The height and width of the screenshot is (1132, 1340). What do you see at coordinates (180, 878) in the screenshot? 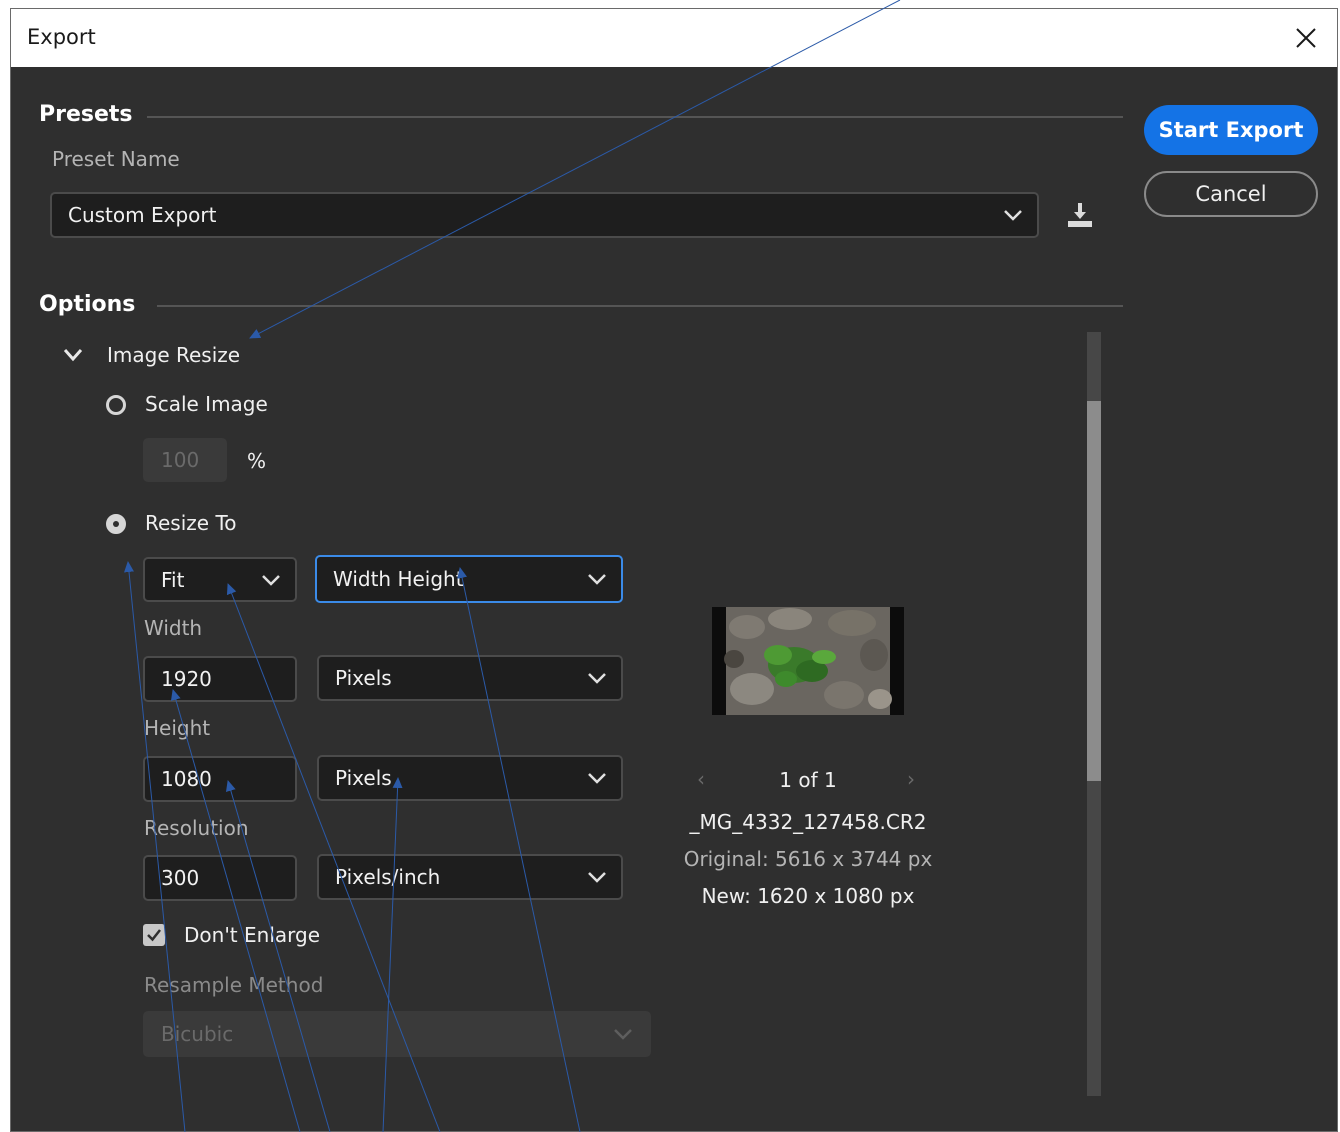
I see `resolution-value: 300` at bounding box center [180, 878].